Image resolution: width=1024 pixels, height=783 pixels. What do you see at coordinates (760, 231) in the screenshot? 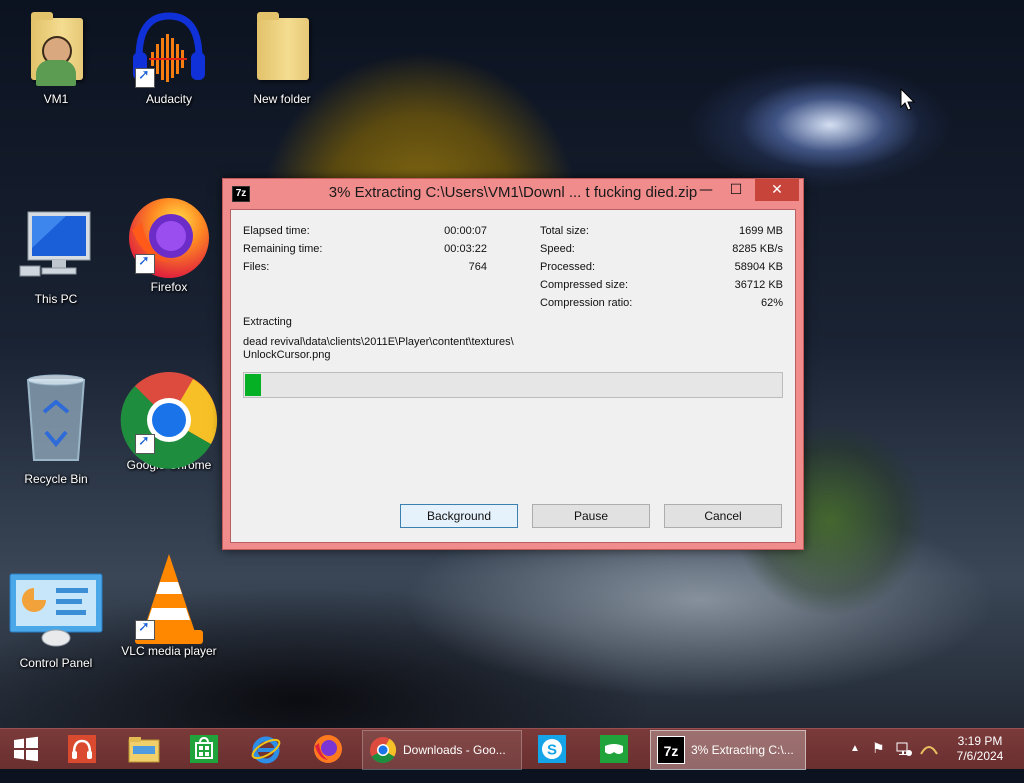
I see `total-size-value: 1699 MB` at bounding box center [760, 231].